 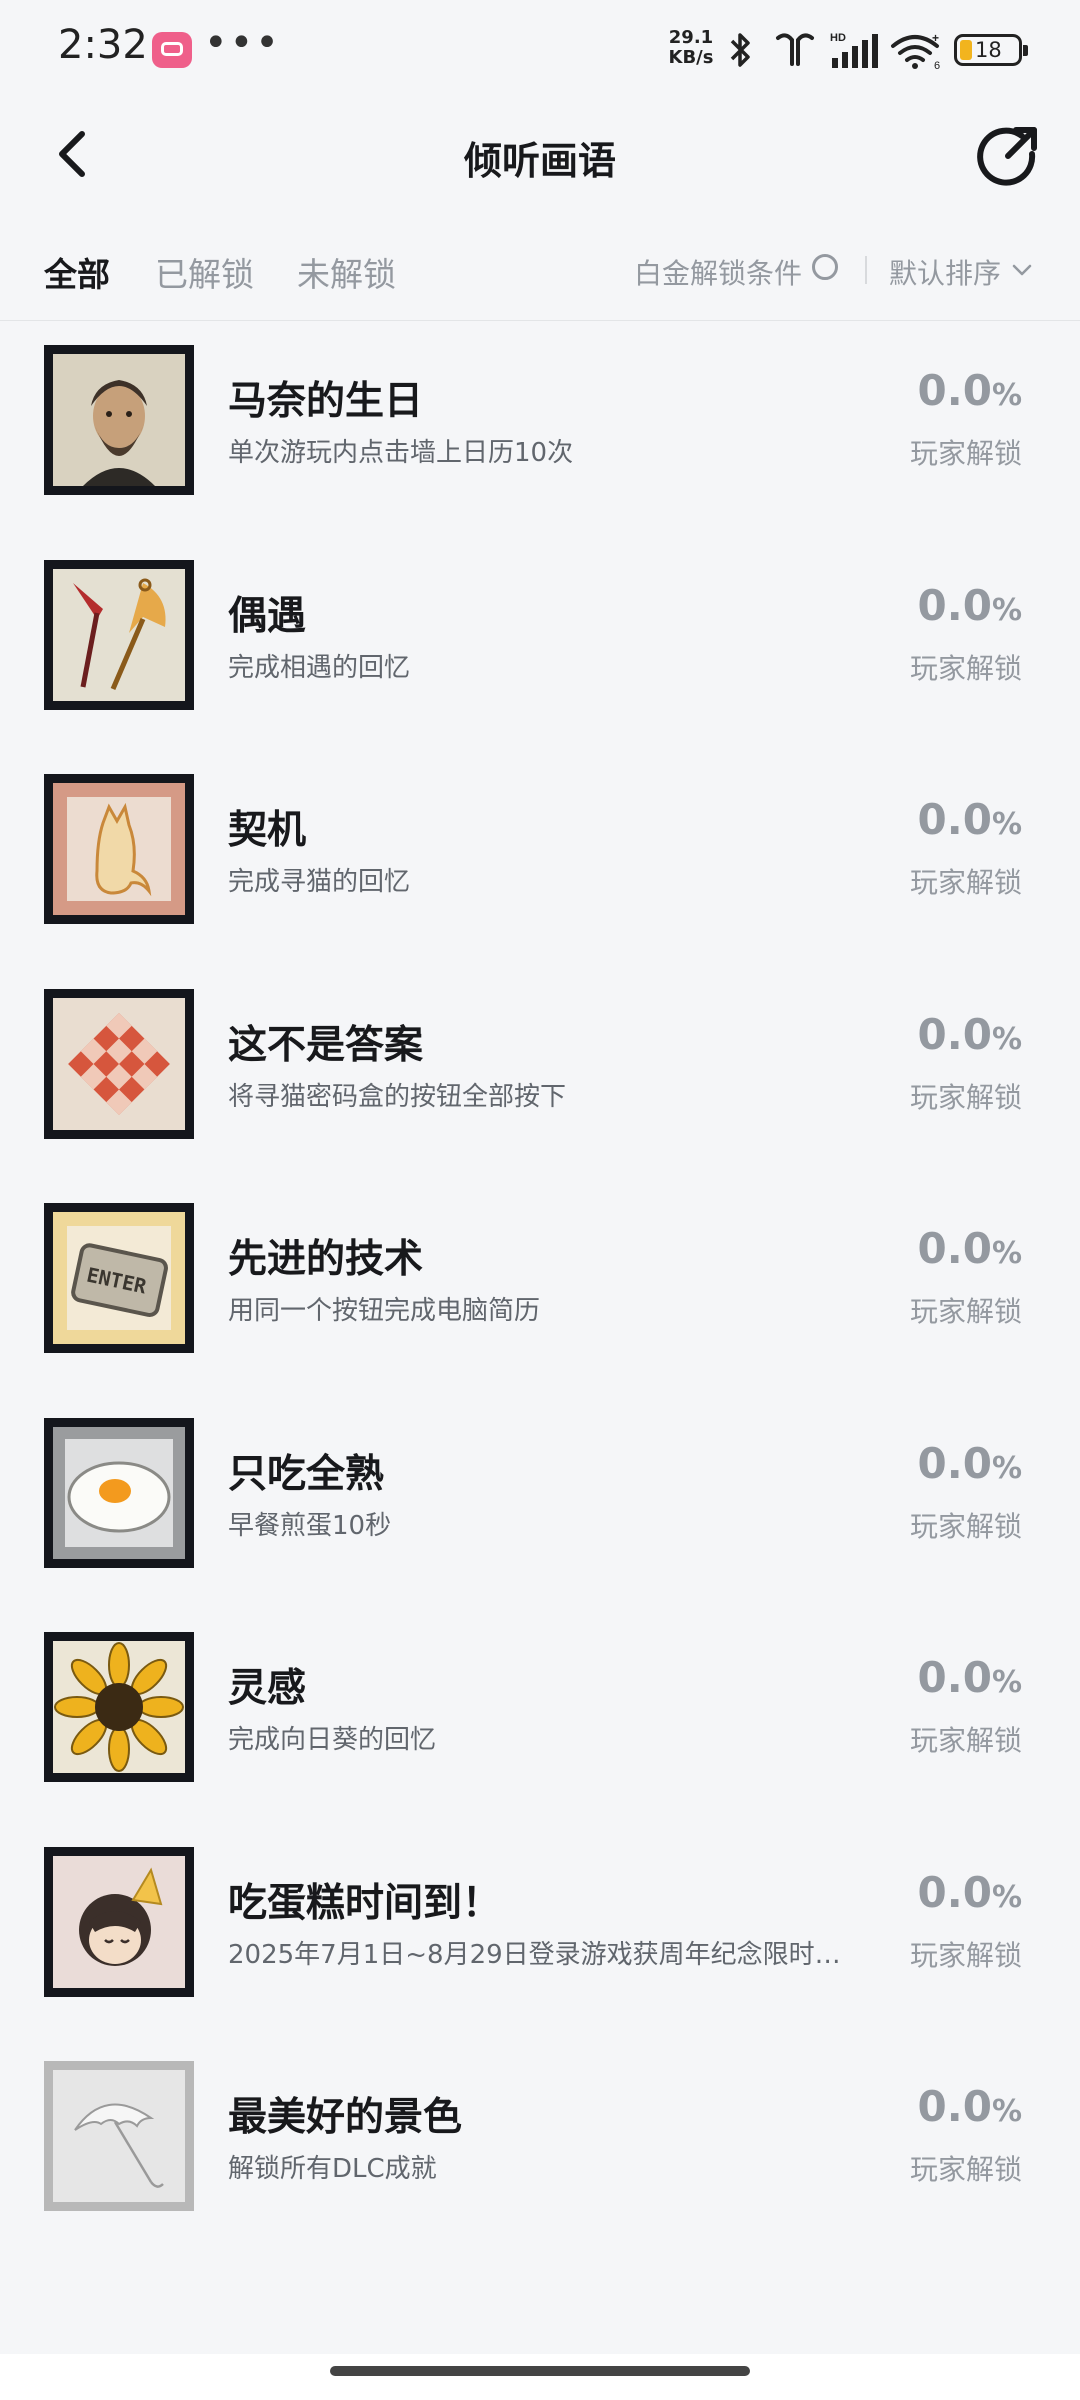 I want to click on achievement-desc: 完成寻猫的回忆, so click(x=319, y=882).